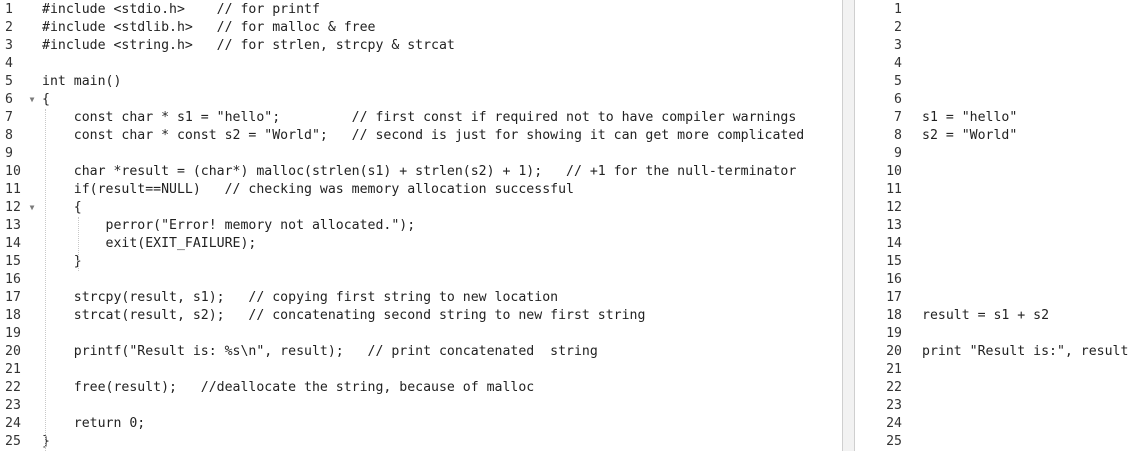 This screenshot has height=451, width=1147. I want to click on right-code-line: 23, so click(1001, 406).